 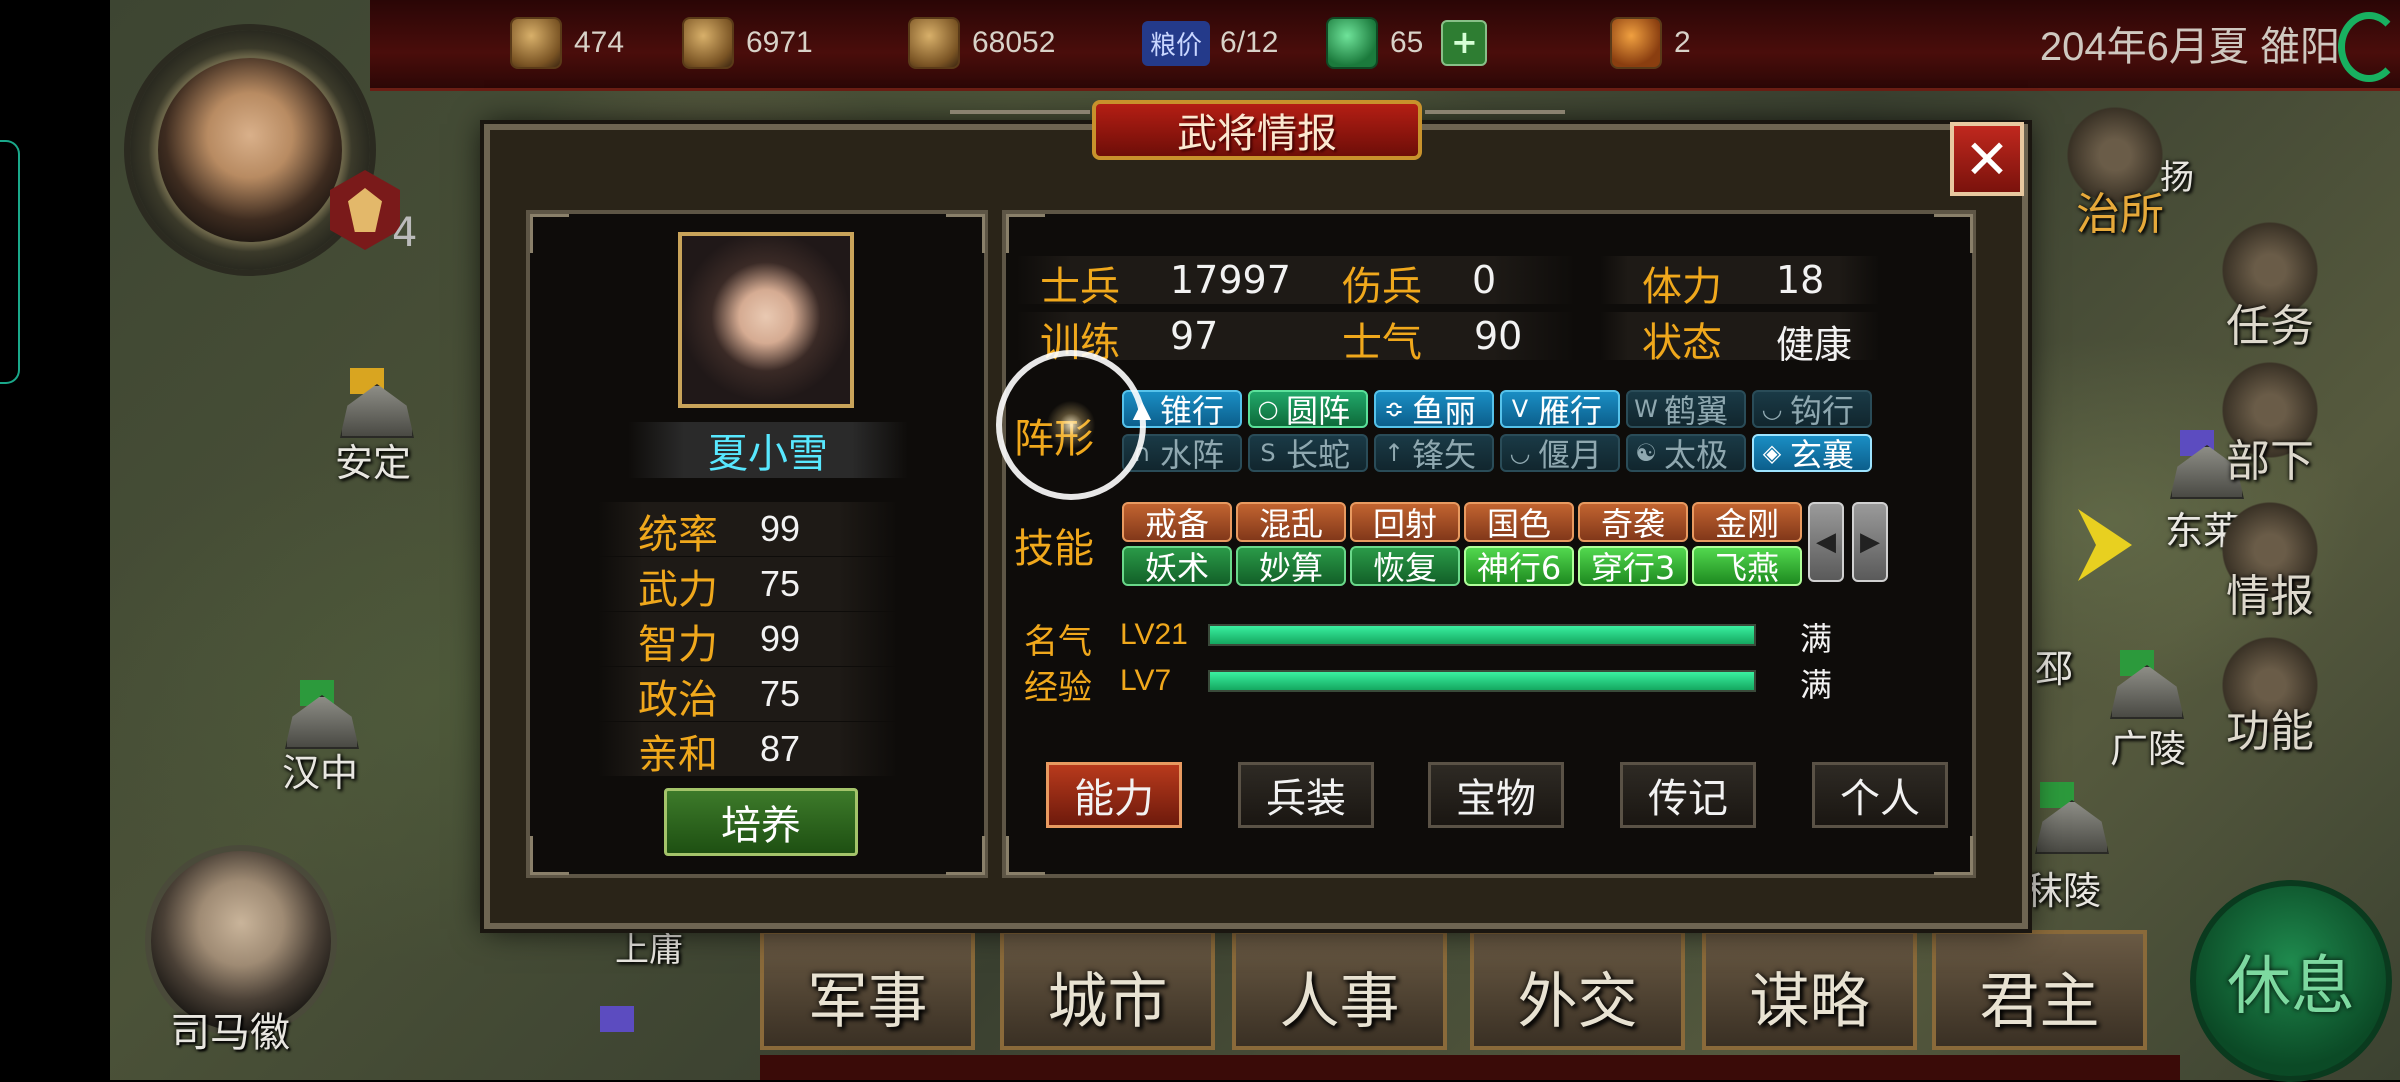 I want to click on skill-row1-1: 混乱, so click(x=1291, y=522).